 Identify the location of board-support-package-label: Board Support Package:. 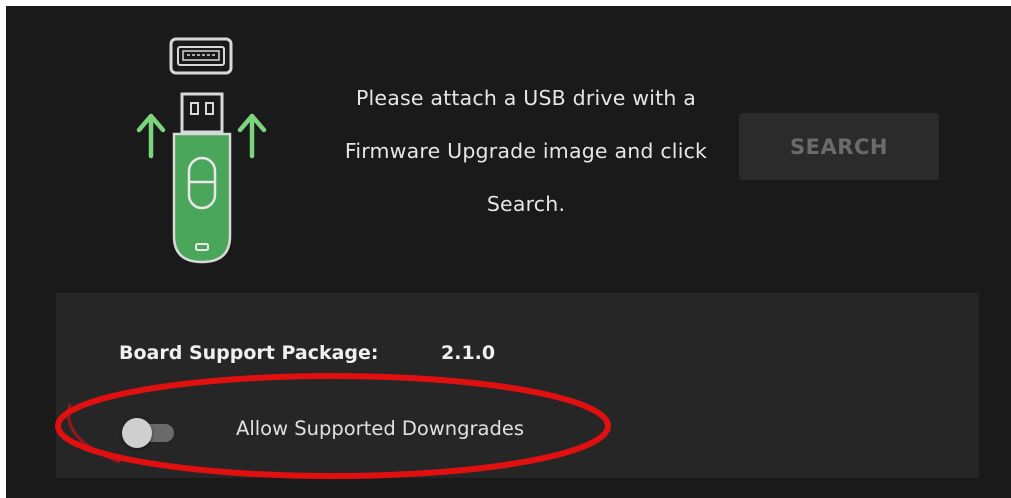
(249, 353).